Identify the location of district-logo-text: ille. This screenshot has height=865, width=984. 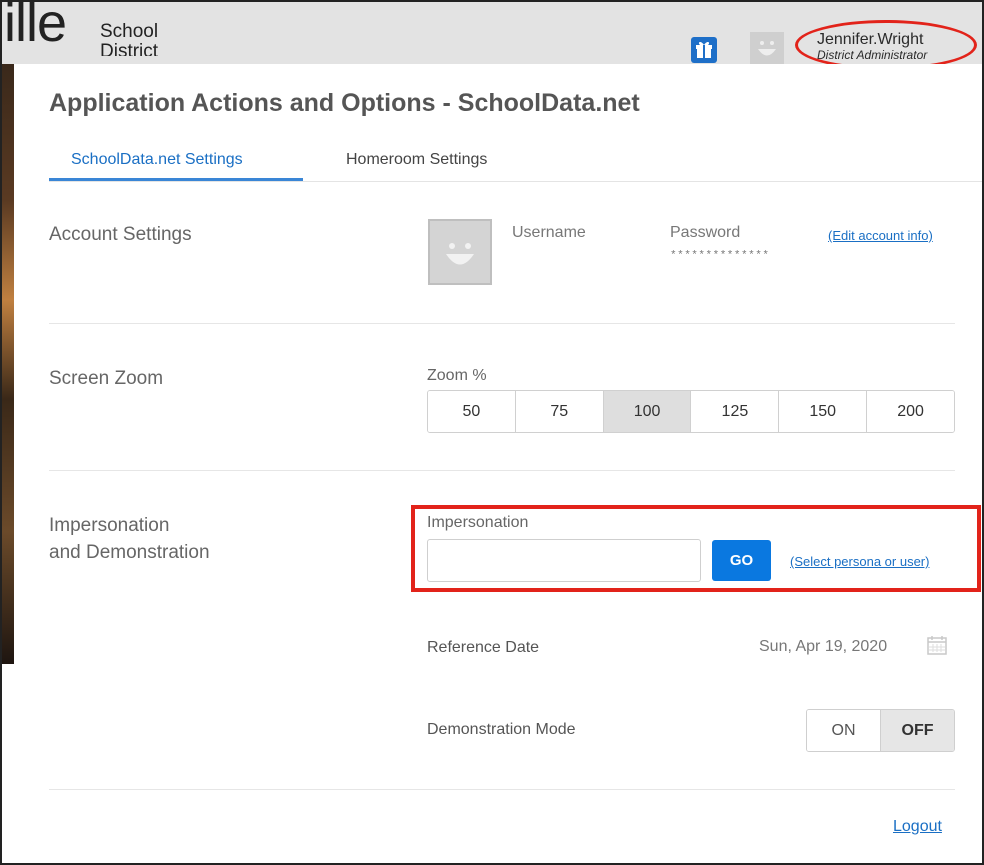
(35, 26).